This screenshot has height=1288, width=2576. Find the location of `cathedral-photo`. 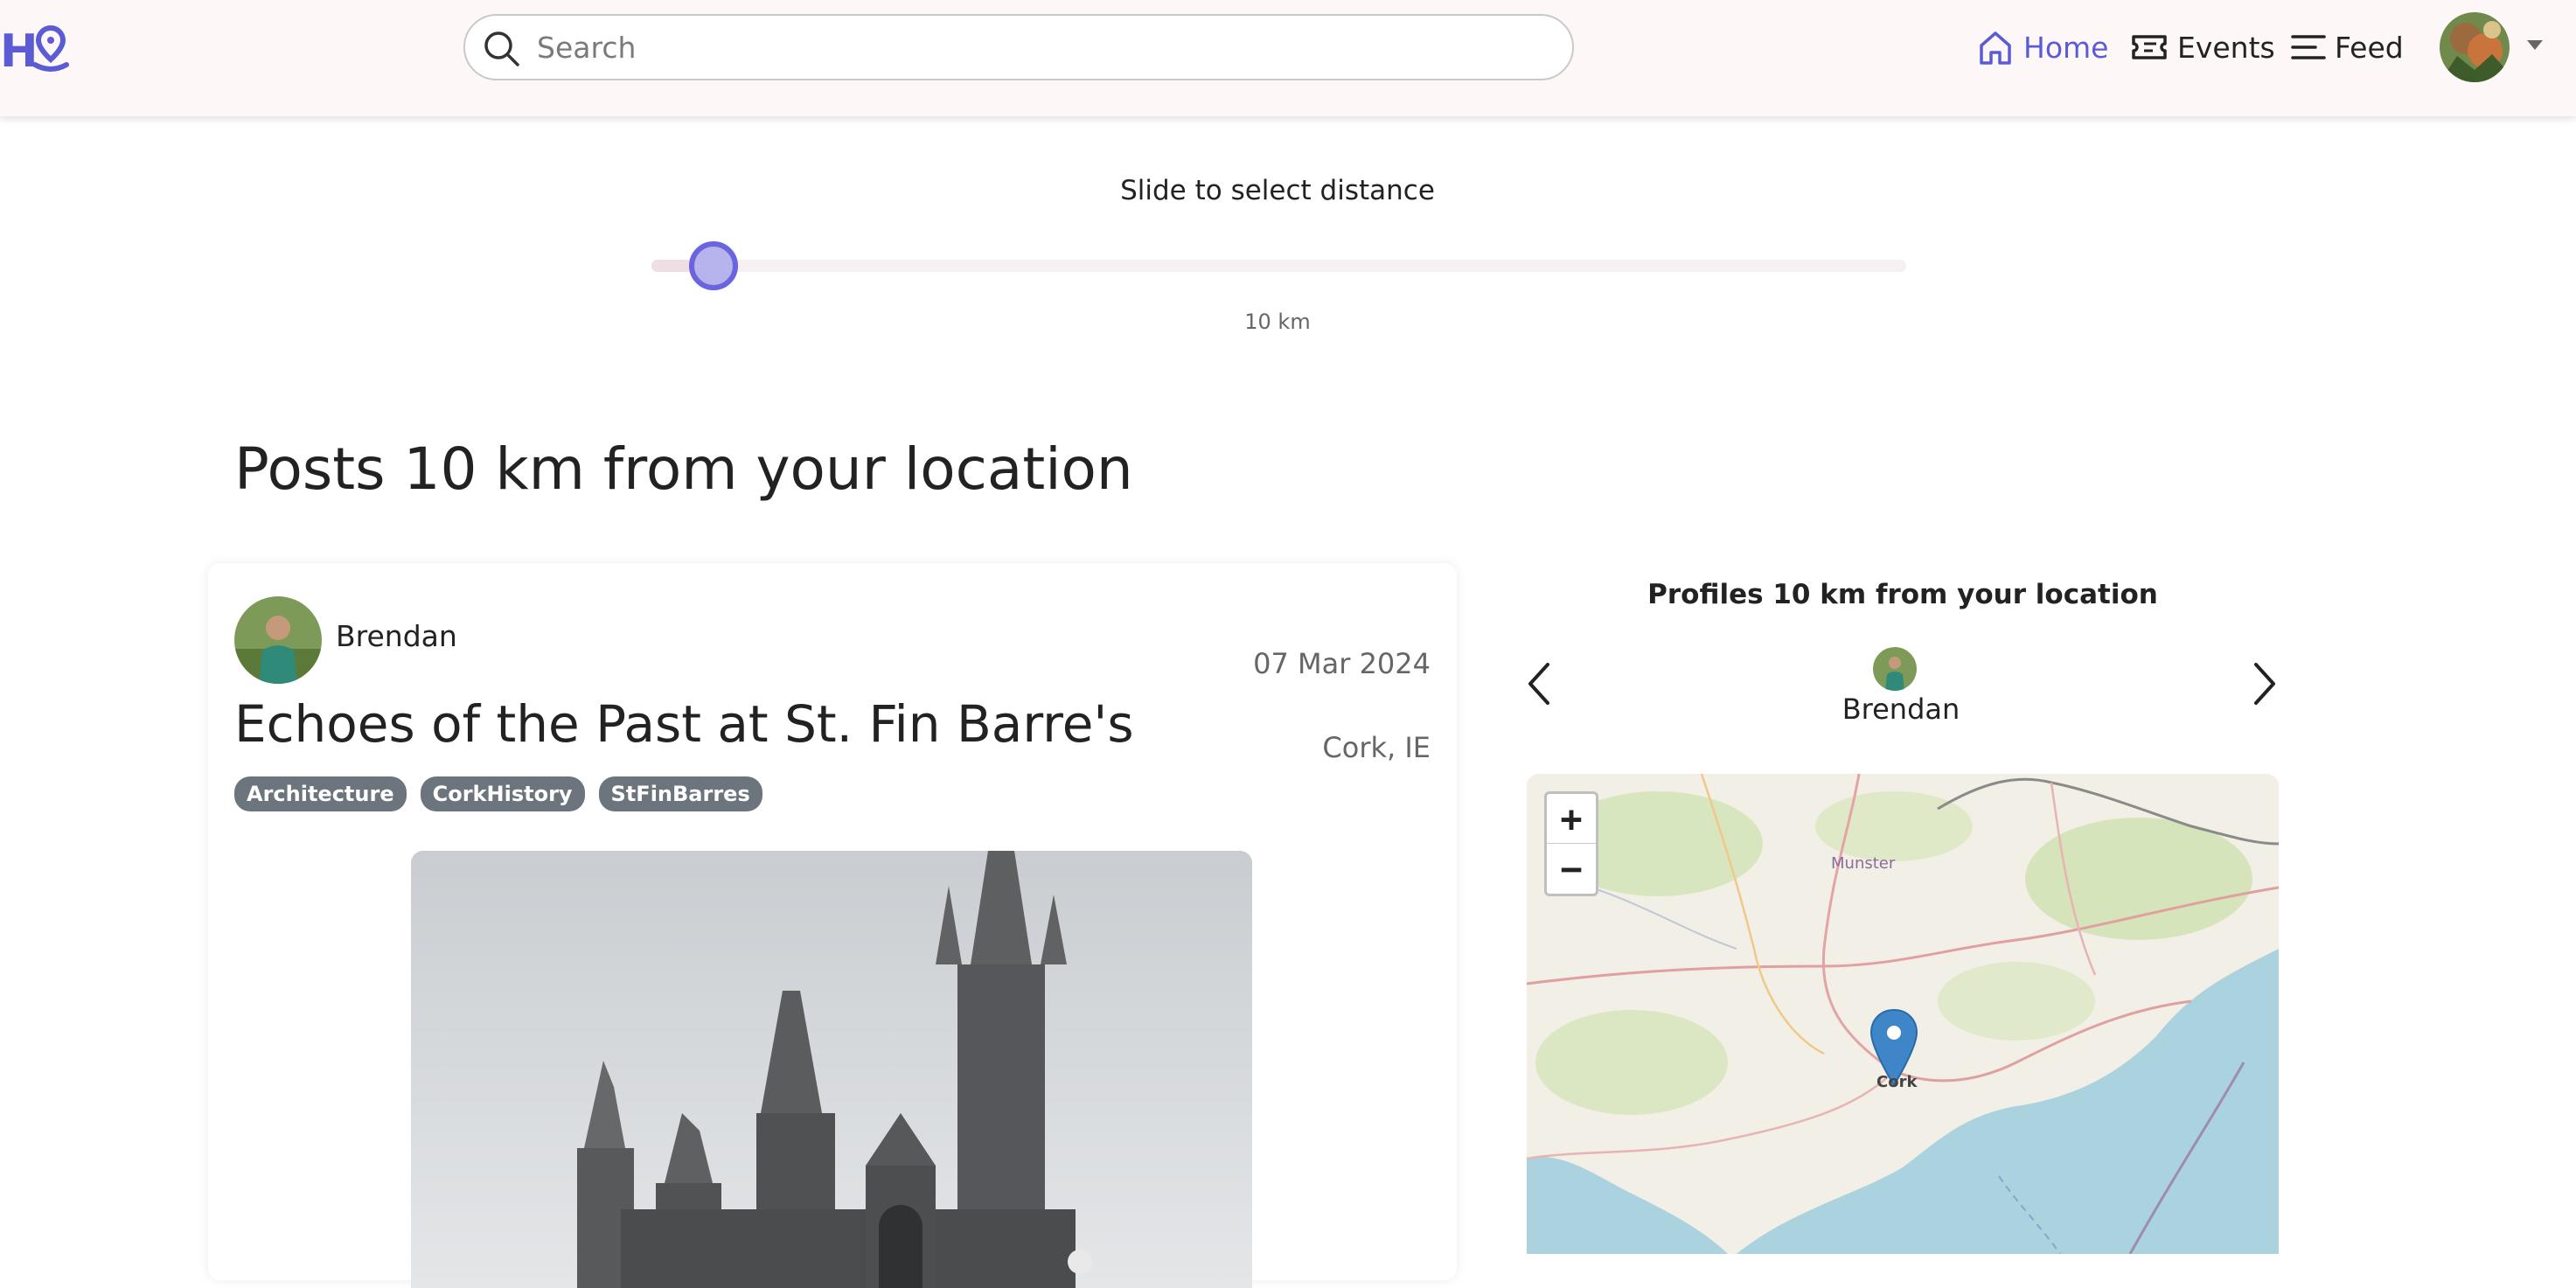

cathedral-photo is located at coordinates (831, 1069).